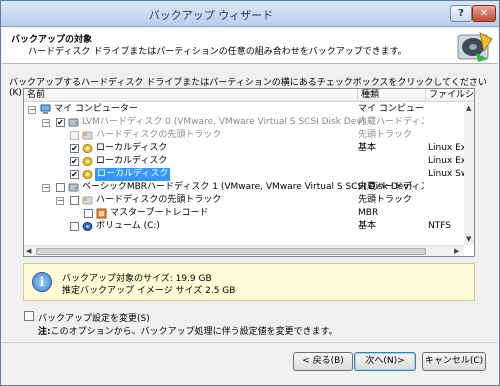 This screenshot has width=500, height=386. What do you see at coordinates (149, 291) in the screenshot?
I see `estimated-image-size-text: 推定バックアップ イメージ サイズ 2.5 GB` at bounding box center [149, 291].